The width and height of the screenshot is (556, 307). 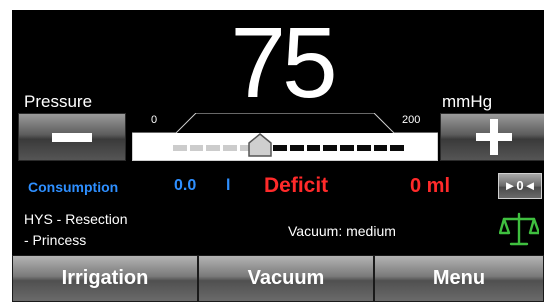 I want to click on pressure-value: 75, so click(x=283, y=64).